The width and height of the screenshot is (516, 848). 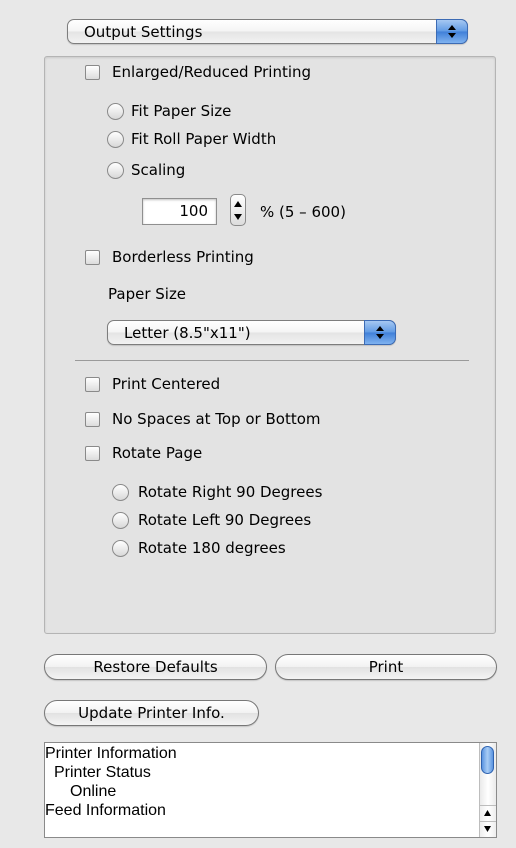 I want to click on enlarged-reduced-checkbox, so click(x=92, y=72).